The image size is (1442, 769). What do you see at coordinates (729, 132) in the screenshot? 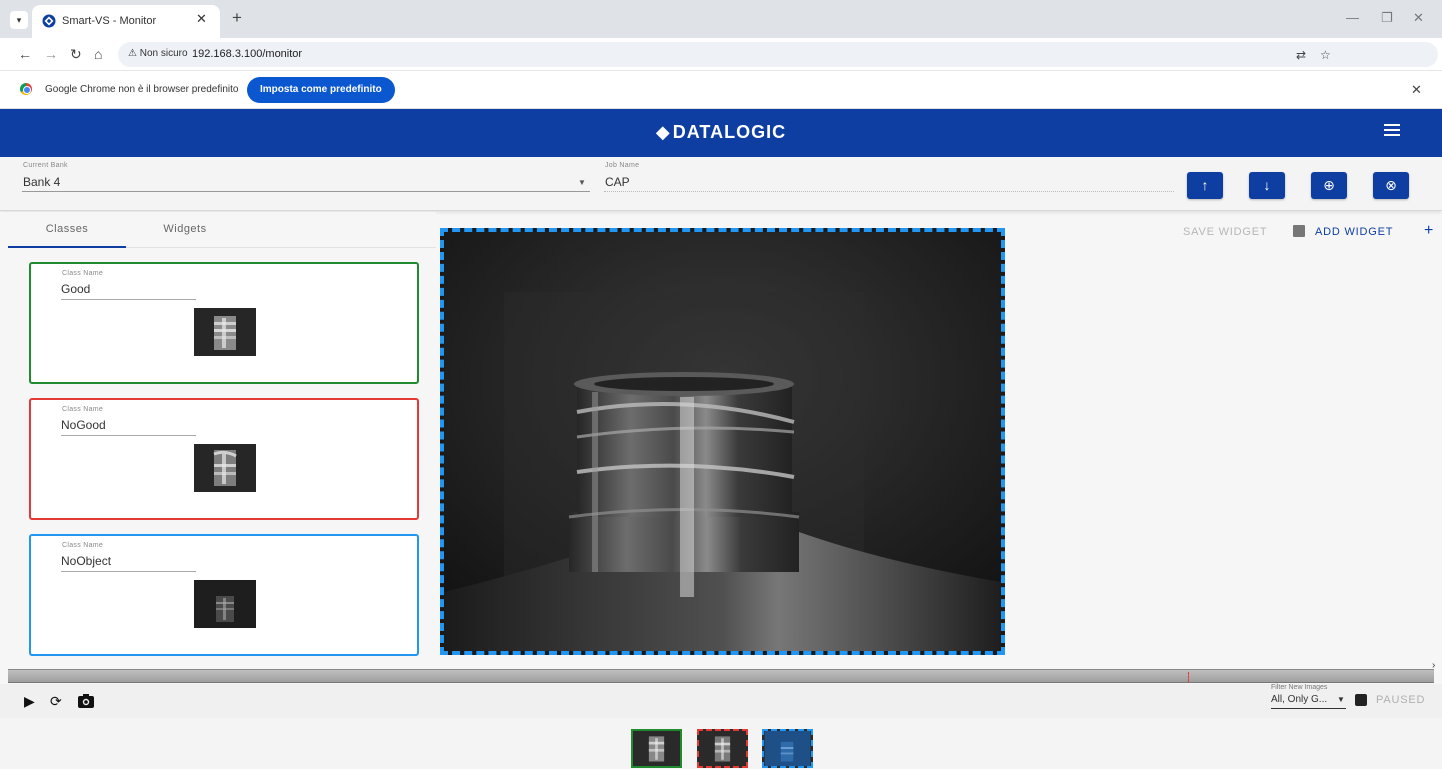
I see `brand-text: DATALOGIC` at bounding box center [729, 132].